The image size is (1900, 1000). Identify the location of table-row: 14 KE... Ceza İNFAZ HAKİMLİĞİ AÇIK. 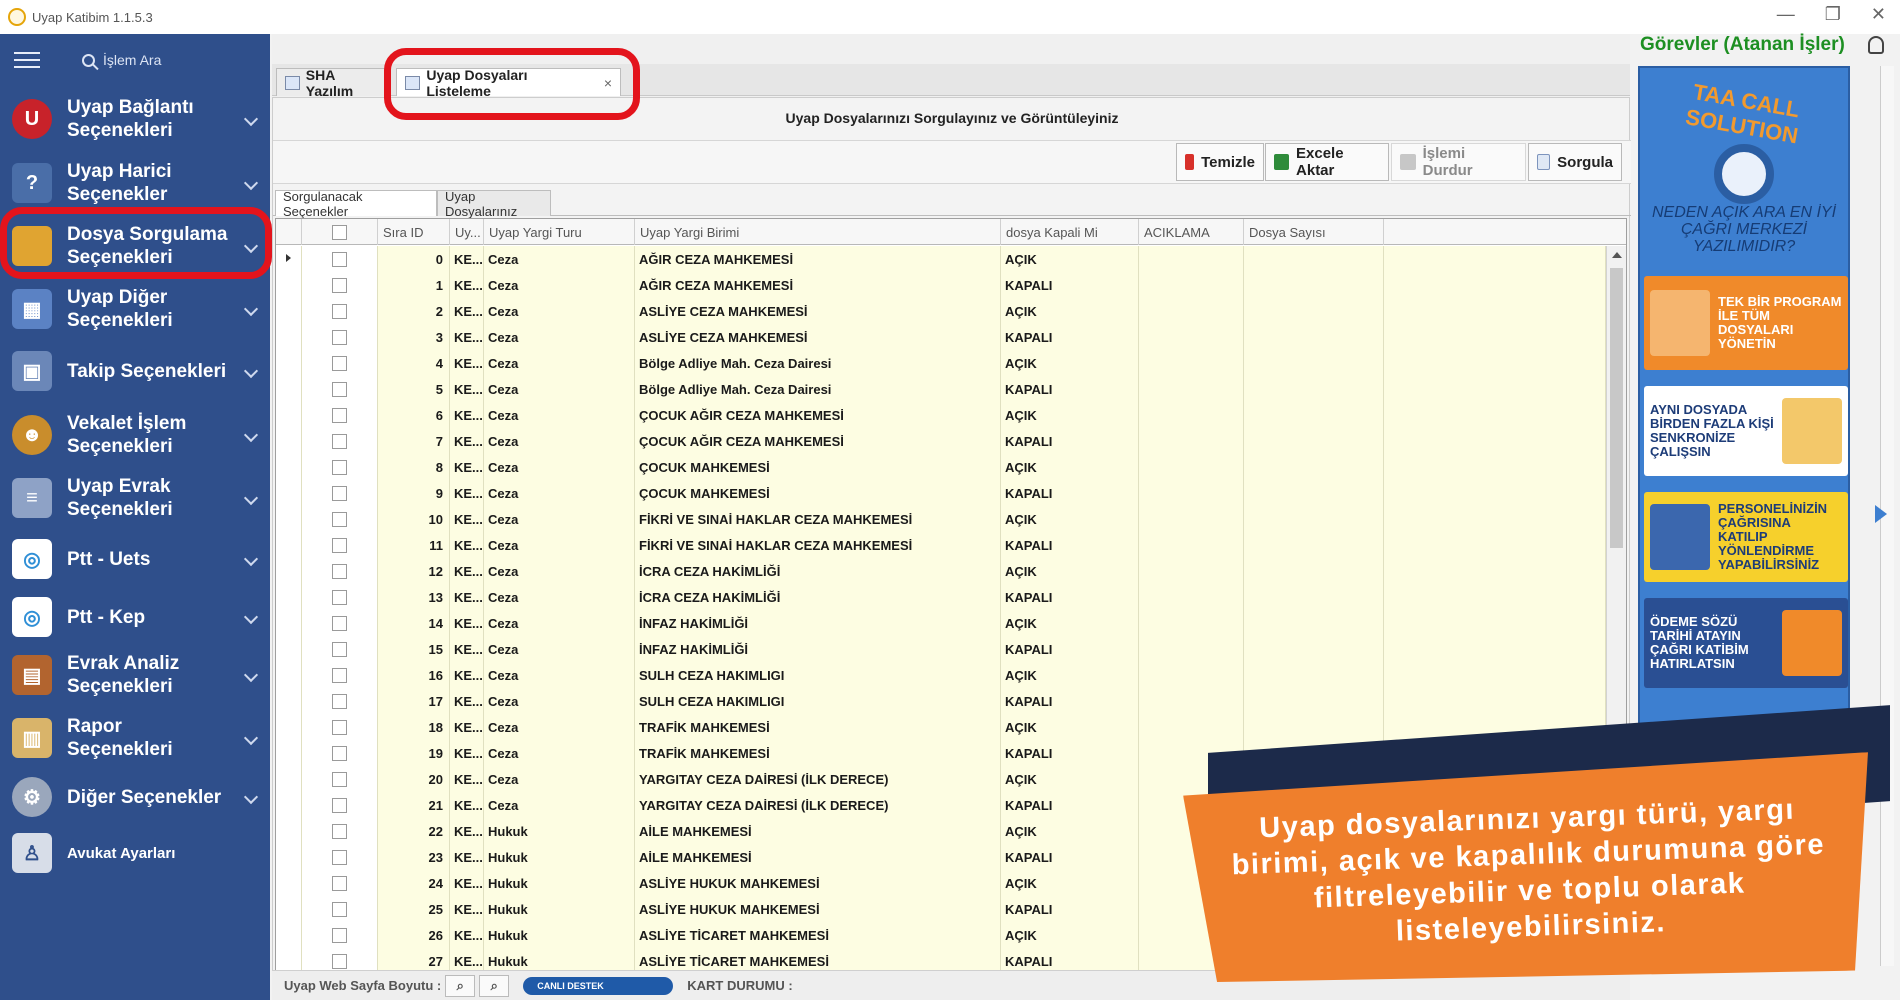
(941, 623).